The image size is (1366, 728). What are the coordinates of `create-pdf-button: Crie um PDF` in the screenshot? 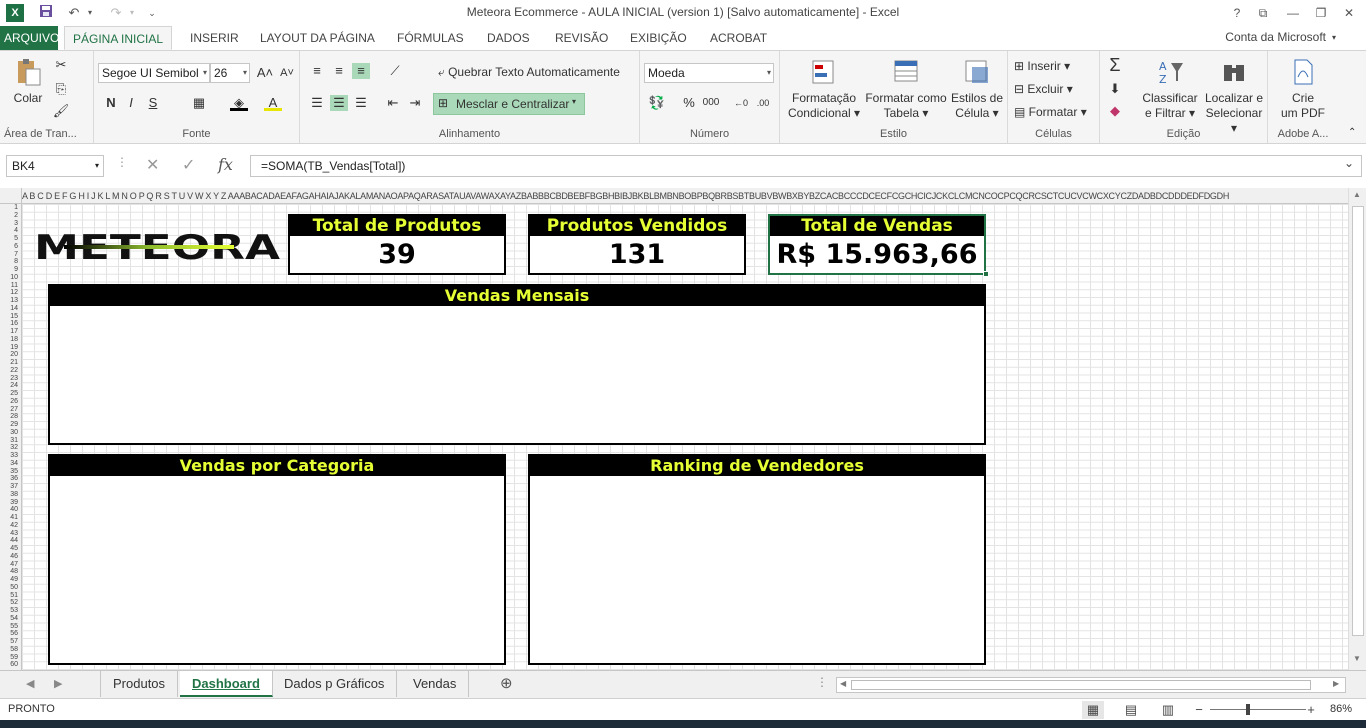 It's located at (1303, 89).